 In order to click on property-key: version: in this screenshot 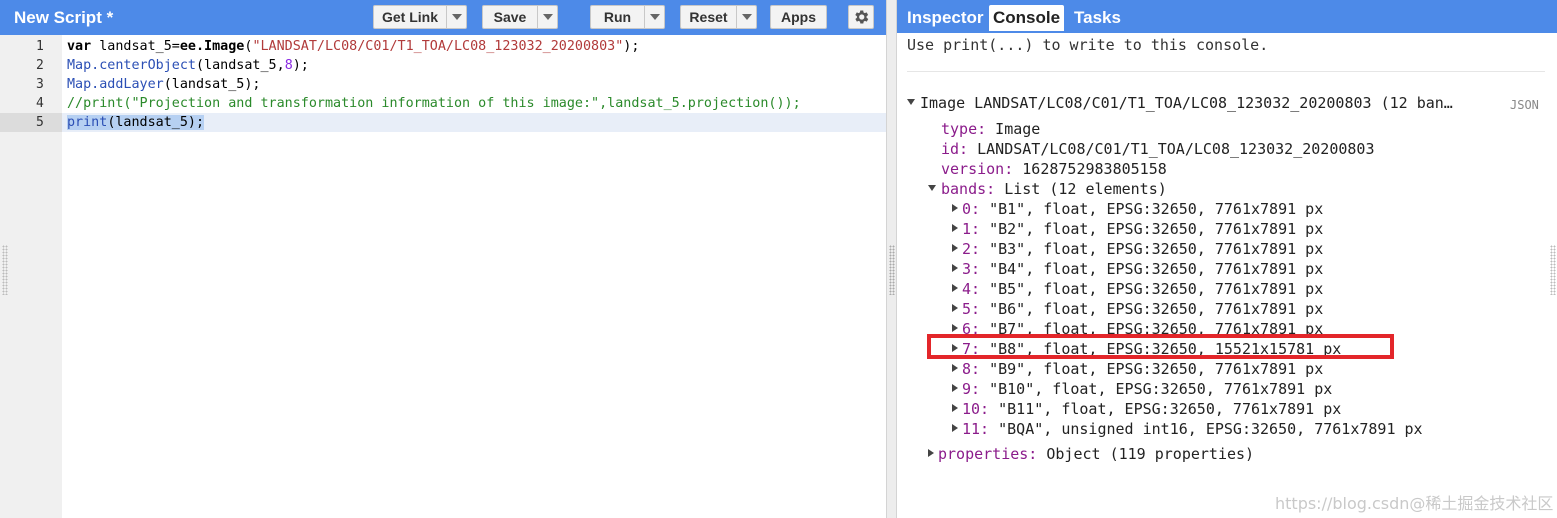, I will do `click(977, 169)`.